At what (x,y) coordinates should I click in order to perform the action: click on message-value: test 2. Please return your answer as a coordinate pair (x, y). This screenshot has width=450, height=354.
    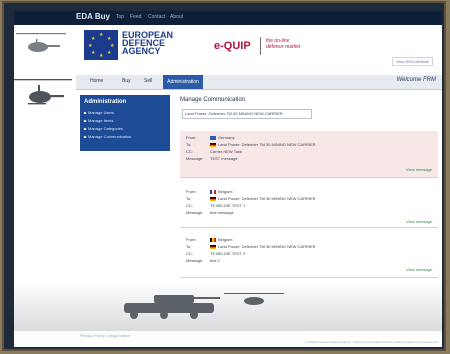
    Looking at the image, I should click on (215, 260).